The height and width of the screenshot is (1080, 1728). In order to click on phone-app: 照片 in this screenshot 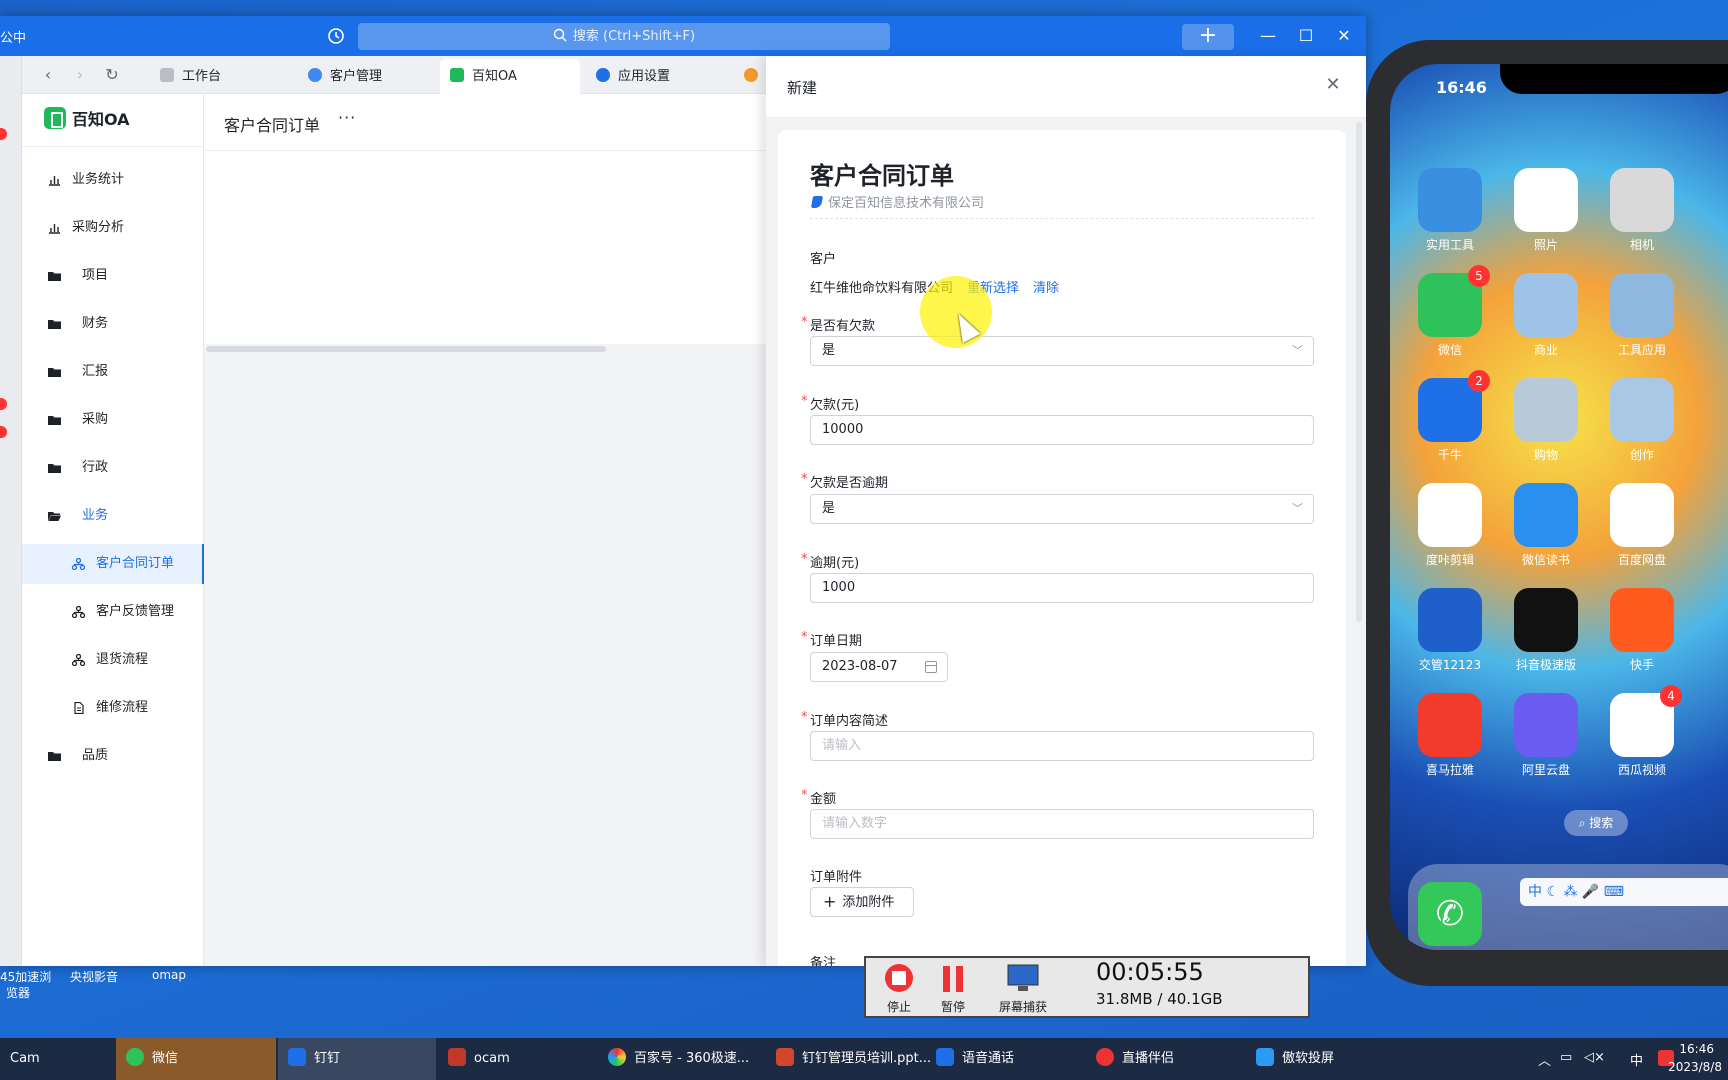, I will do `click(1546, 210)`.